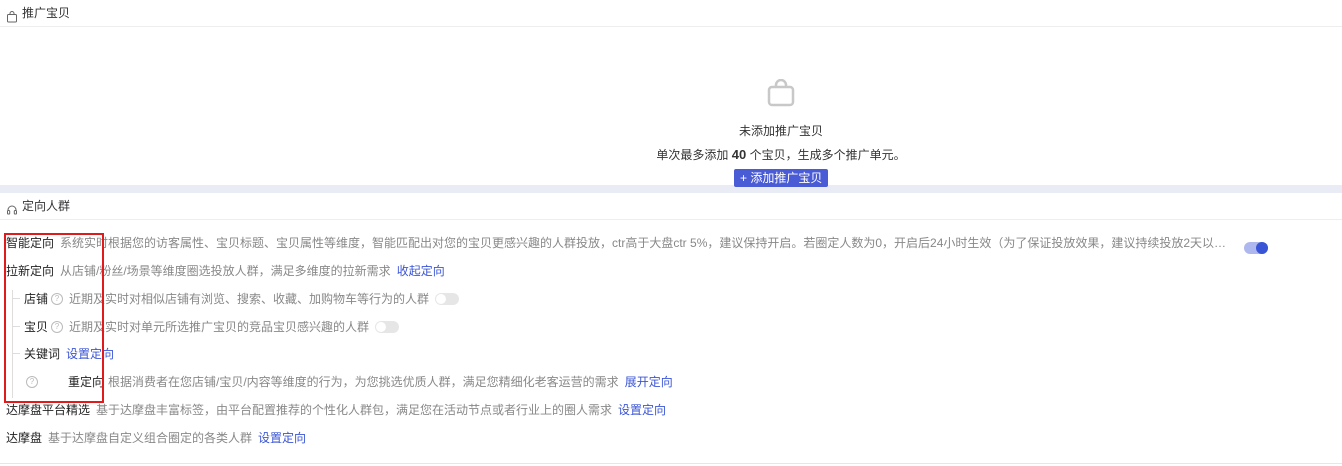  What do you see at coordinates (649, 381) in the screenshot?
I see `expand-targeting-link: 展开定向` at bounding box center [649, 381].